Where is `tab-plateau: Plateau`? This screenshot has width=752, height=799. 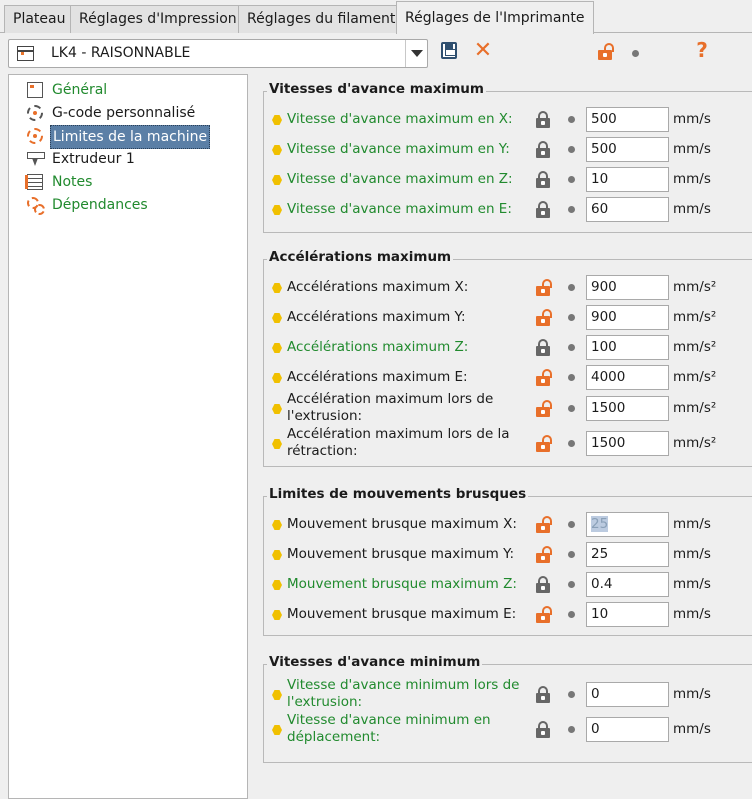 tab-plateau: Plateau is located at coordinates (39, 19).